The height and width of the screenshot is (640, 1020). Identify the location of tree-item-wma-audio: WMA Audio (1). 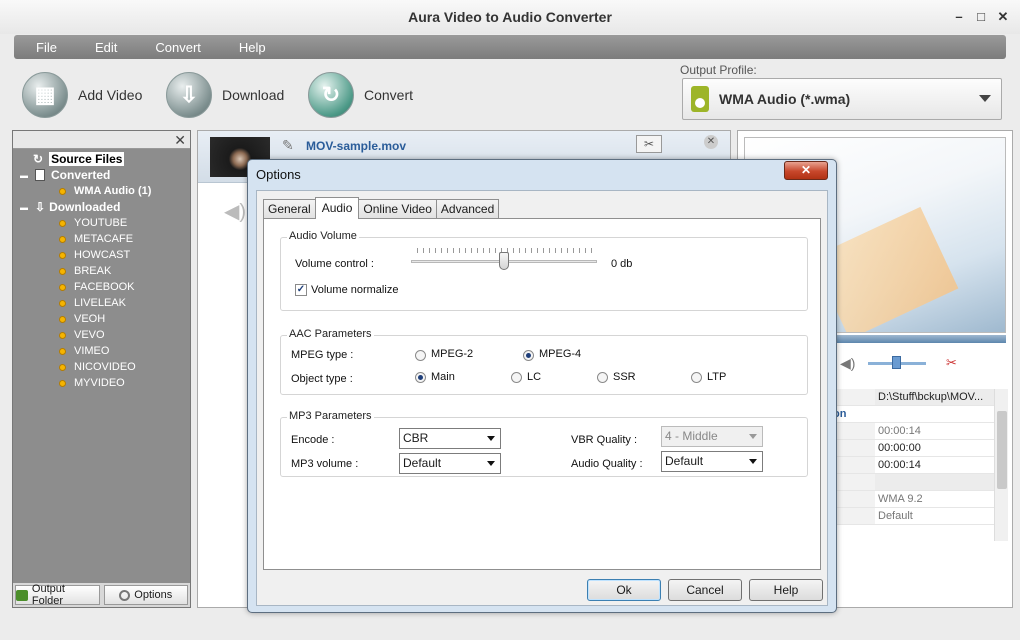
(101, 191).